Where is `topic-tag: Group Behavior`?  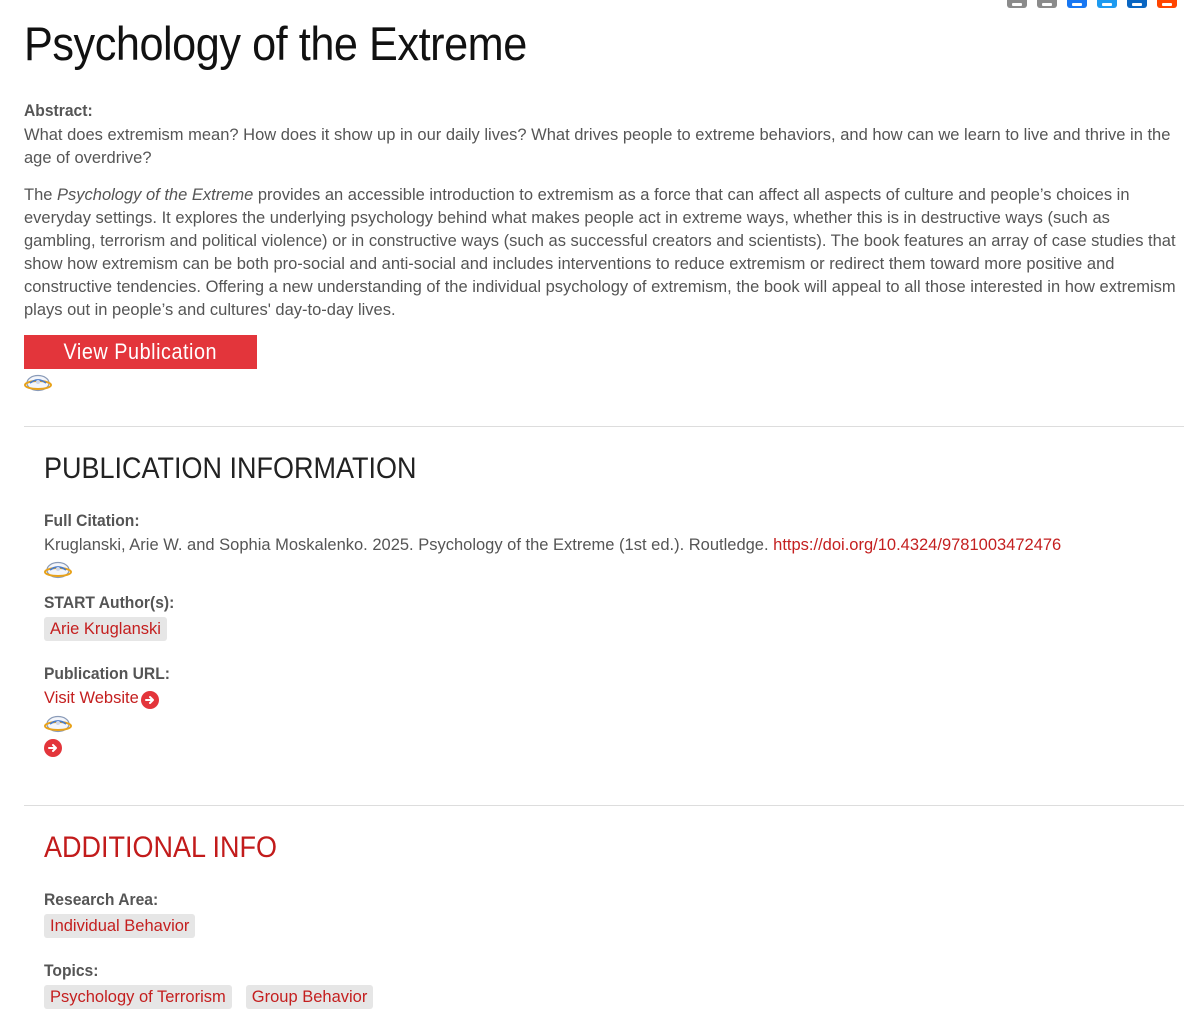 topic-tag: Group Behavior is located at coordinates (309, 997).